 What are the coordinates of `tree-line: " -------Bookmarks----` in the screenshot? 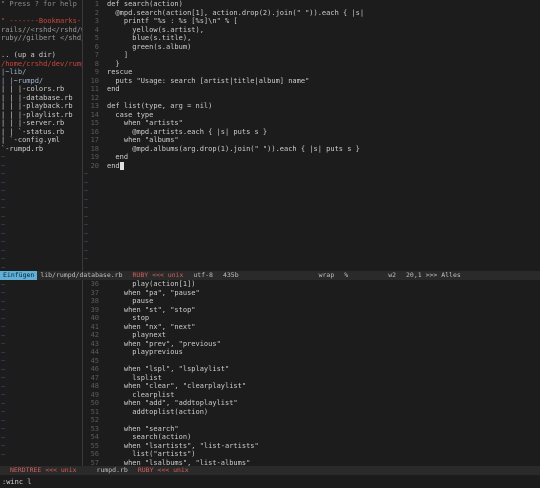 It's located at (41, 21).